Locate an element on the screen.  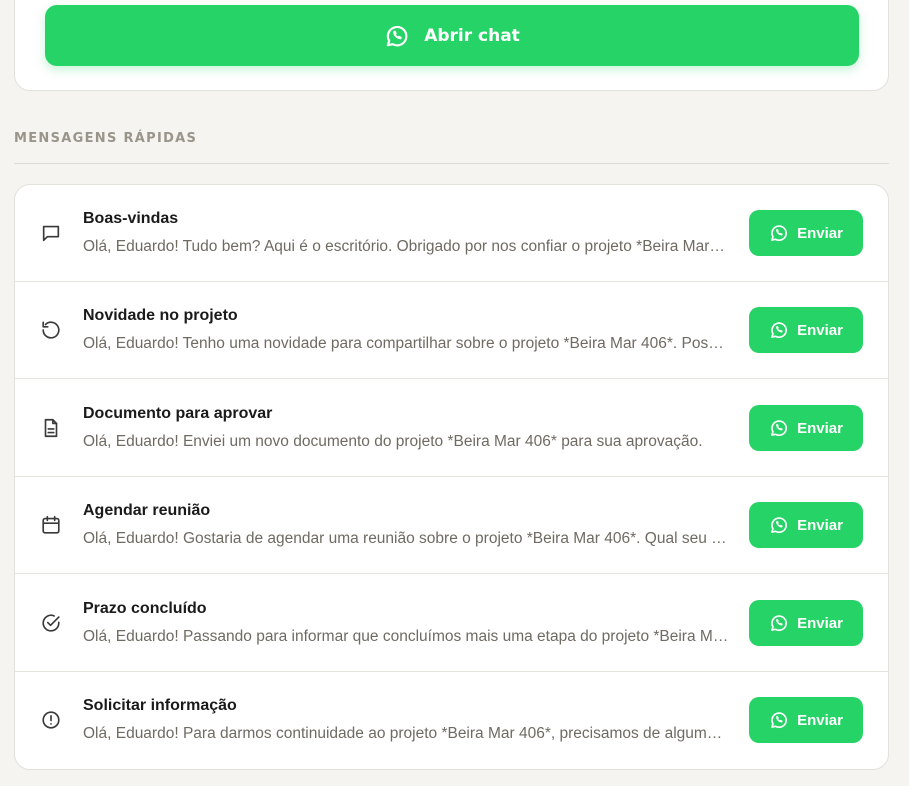
calendar-icon is located at coordinates (51, 525).